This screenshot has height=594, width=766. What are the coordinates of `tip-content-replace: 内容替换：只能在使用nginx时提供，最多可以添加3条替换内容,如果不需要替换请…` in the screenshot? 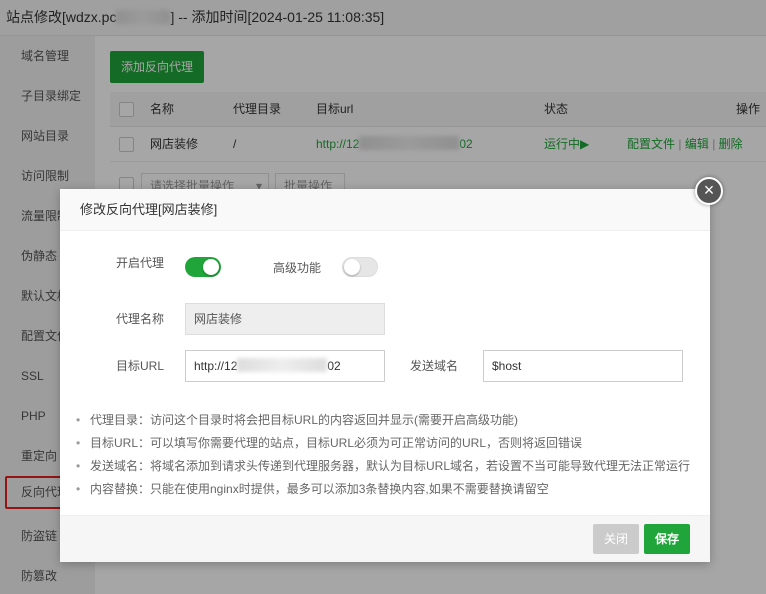 It's located at (391, 489).